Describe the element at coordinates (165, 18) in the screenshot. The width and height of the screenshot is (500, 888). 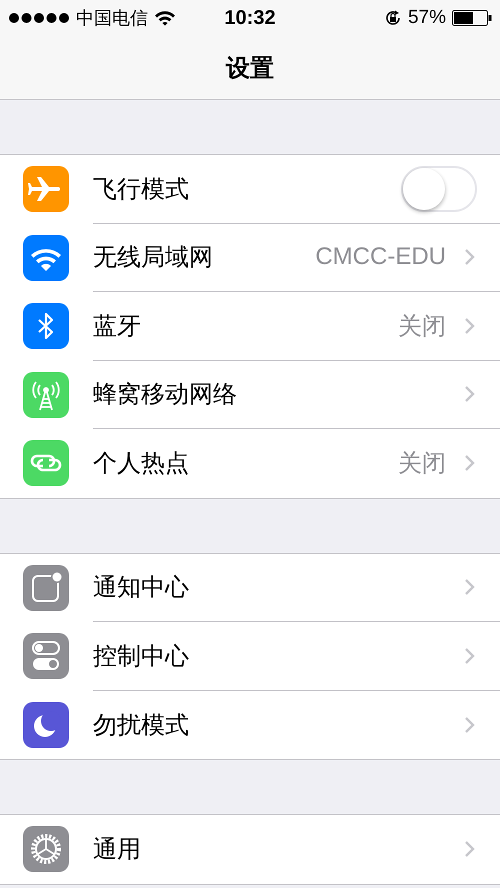
I see `wifi-icon` at that location.